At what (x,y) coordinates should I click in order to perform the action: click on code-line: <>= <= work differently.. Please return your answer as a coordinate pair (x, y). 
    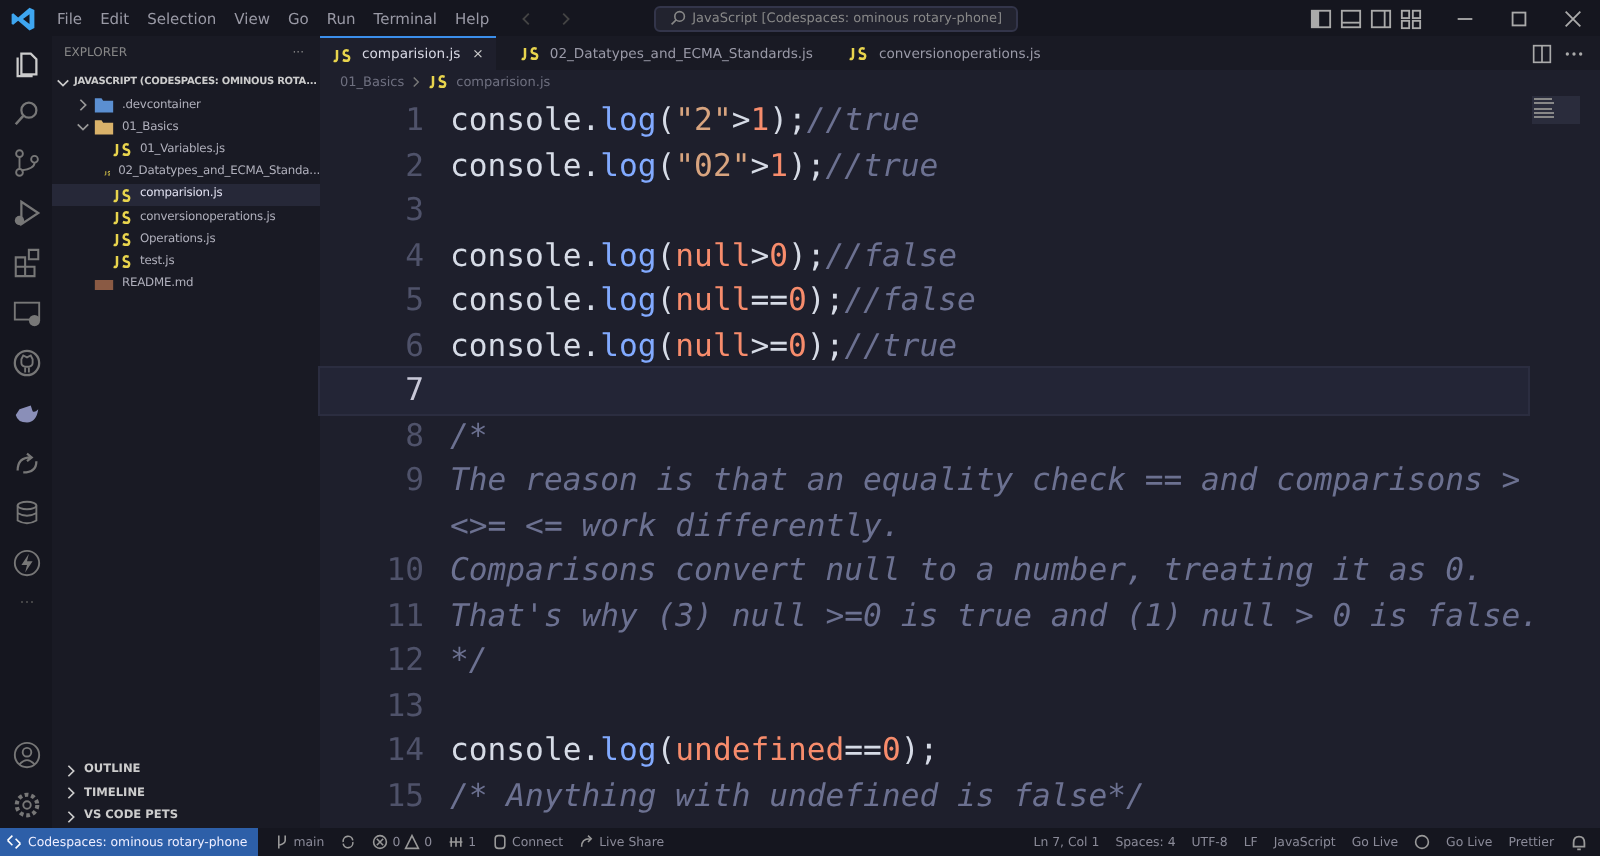
    Looking at the image, I should click on (675, 525).